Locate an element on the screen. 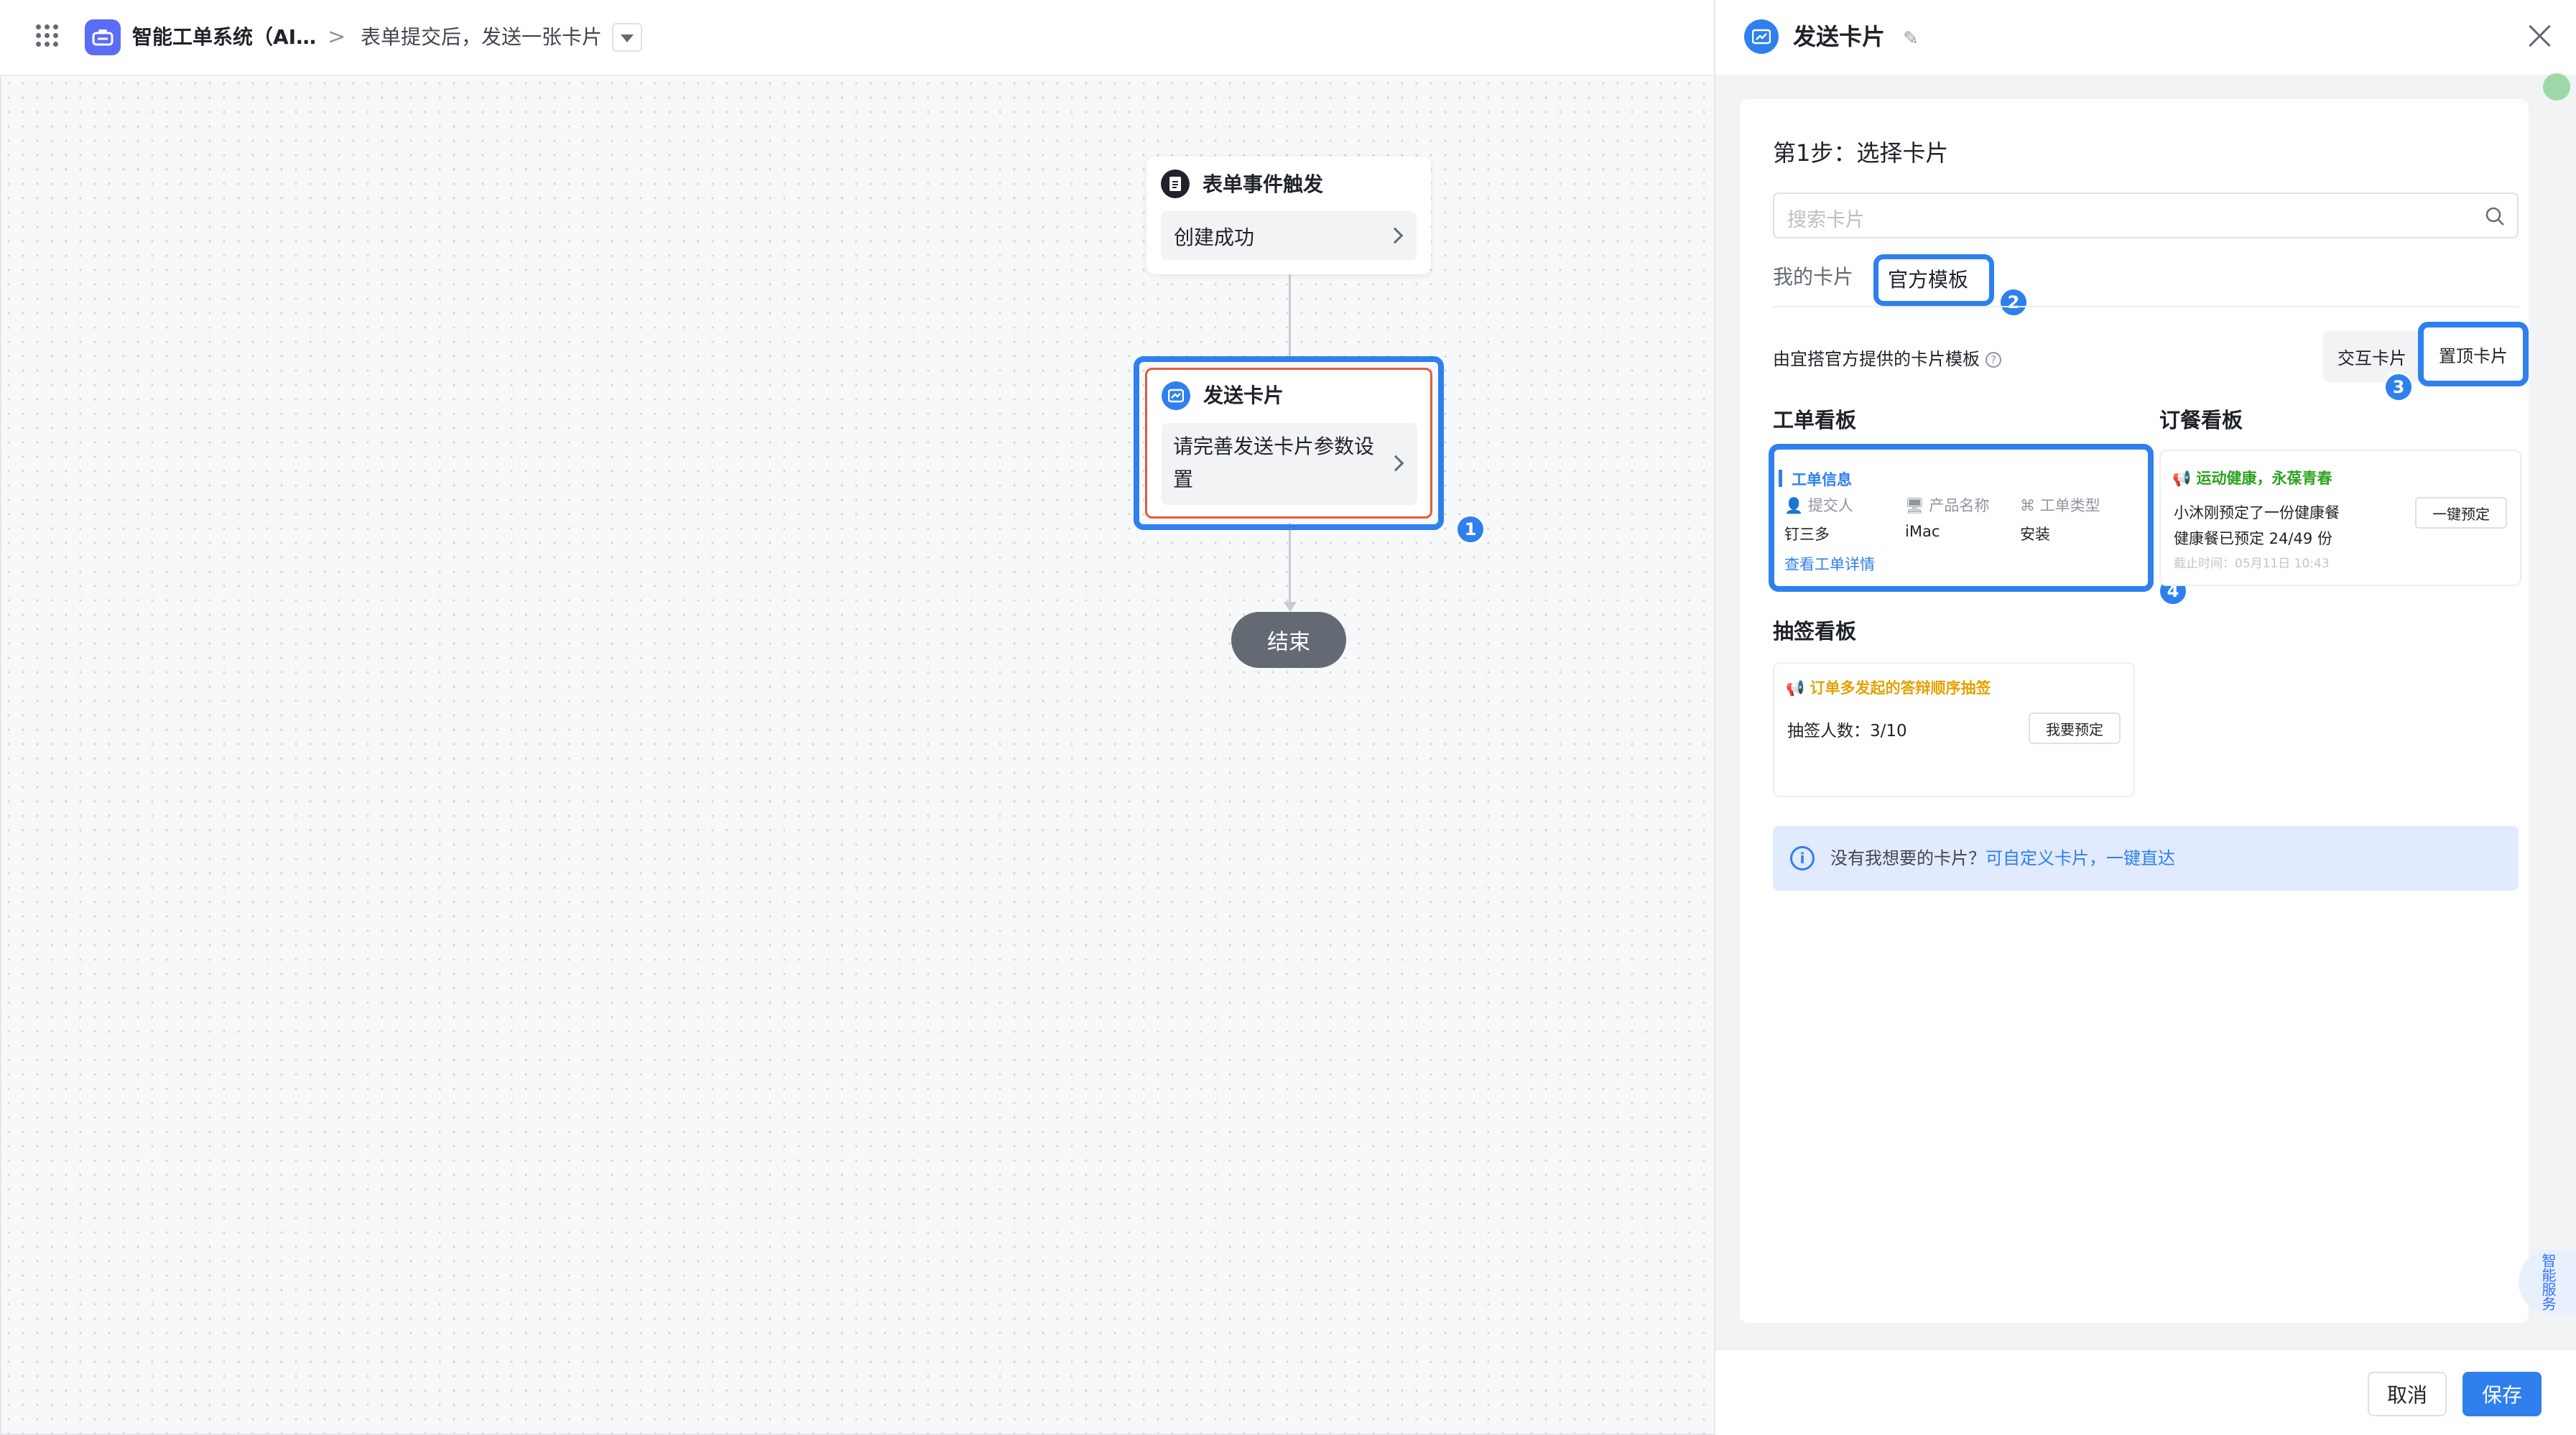  field-product-label: 🖥 产品名称 is located at coordinates (1947, 505).